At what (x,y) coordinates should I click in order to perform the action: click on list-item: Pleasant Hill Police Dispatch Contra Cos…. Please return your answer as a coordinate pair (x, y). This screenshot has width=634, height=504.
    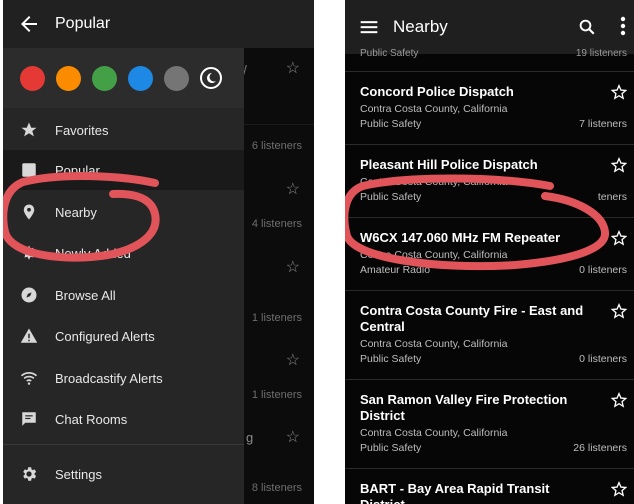
    Looking at the image, I should click on (489, 181).